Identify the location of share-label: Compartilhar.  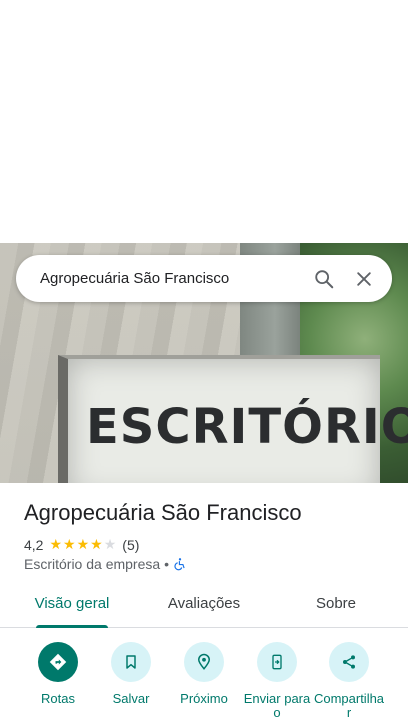
(349, 705).